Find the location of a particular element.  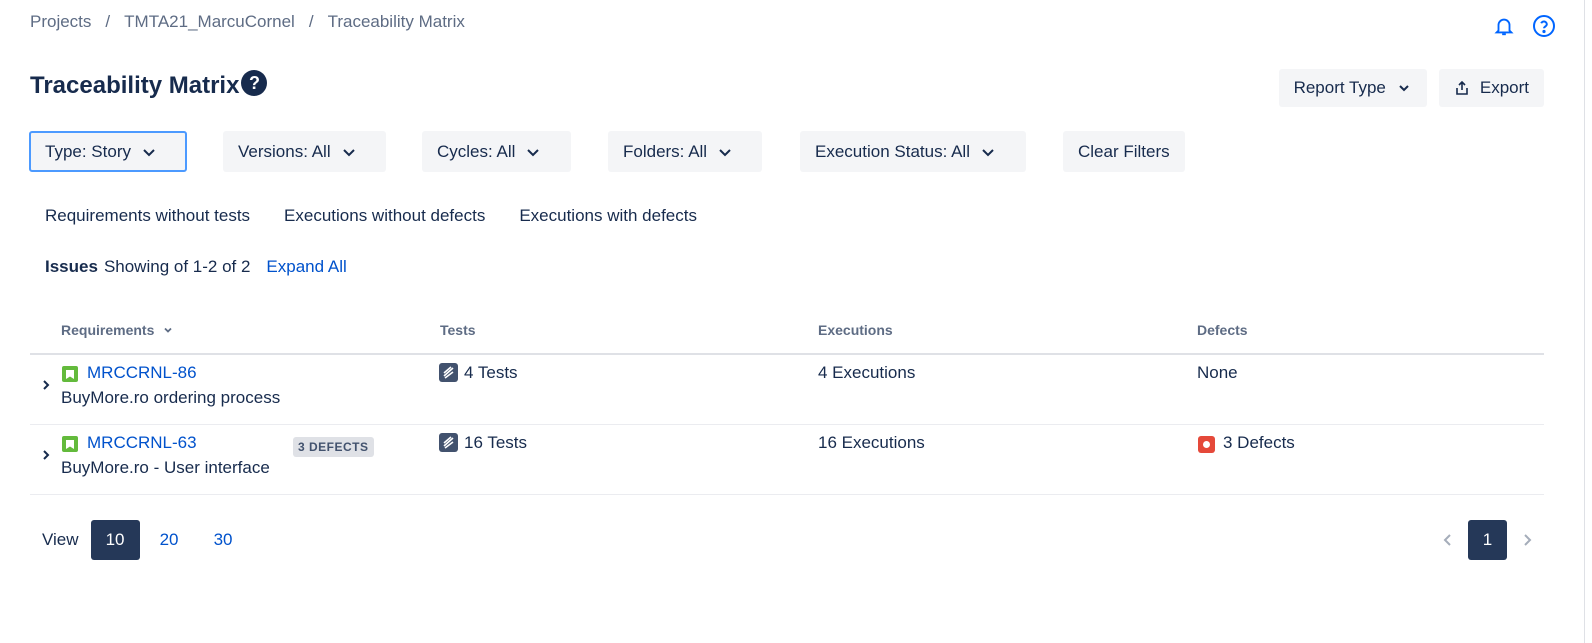

type-filter: Type: Story is located at coordinates (108, 151).